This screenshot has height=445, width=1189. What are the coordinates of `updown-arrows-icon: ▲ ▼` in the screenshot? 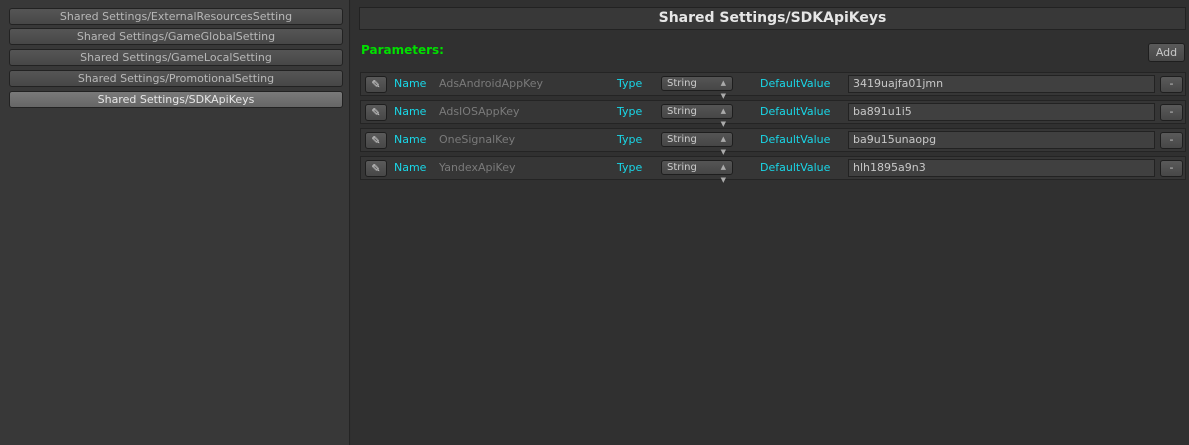 It's located at (723, 173).